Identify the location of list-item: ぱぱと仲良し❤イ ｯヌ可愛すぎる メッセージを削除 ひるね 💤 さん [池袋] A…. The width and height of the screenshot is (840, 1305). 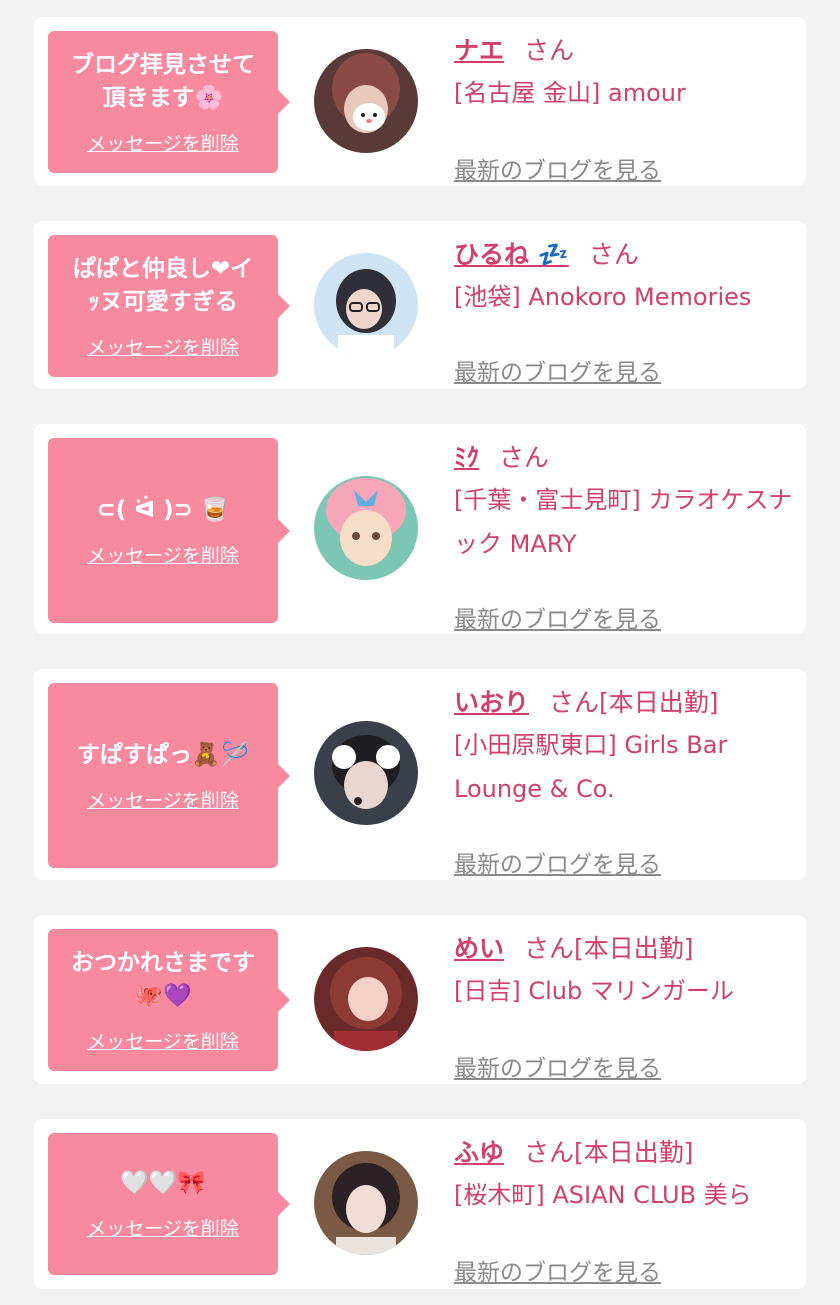
(420, 305).